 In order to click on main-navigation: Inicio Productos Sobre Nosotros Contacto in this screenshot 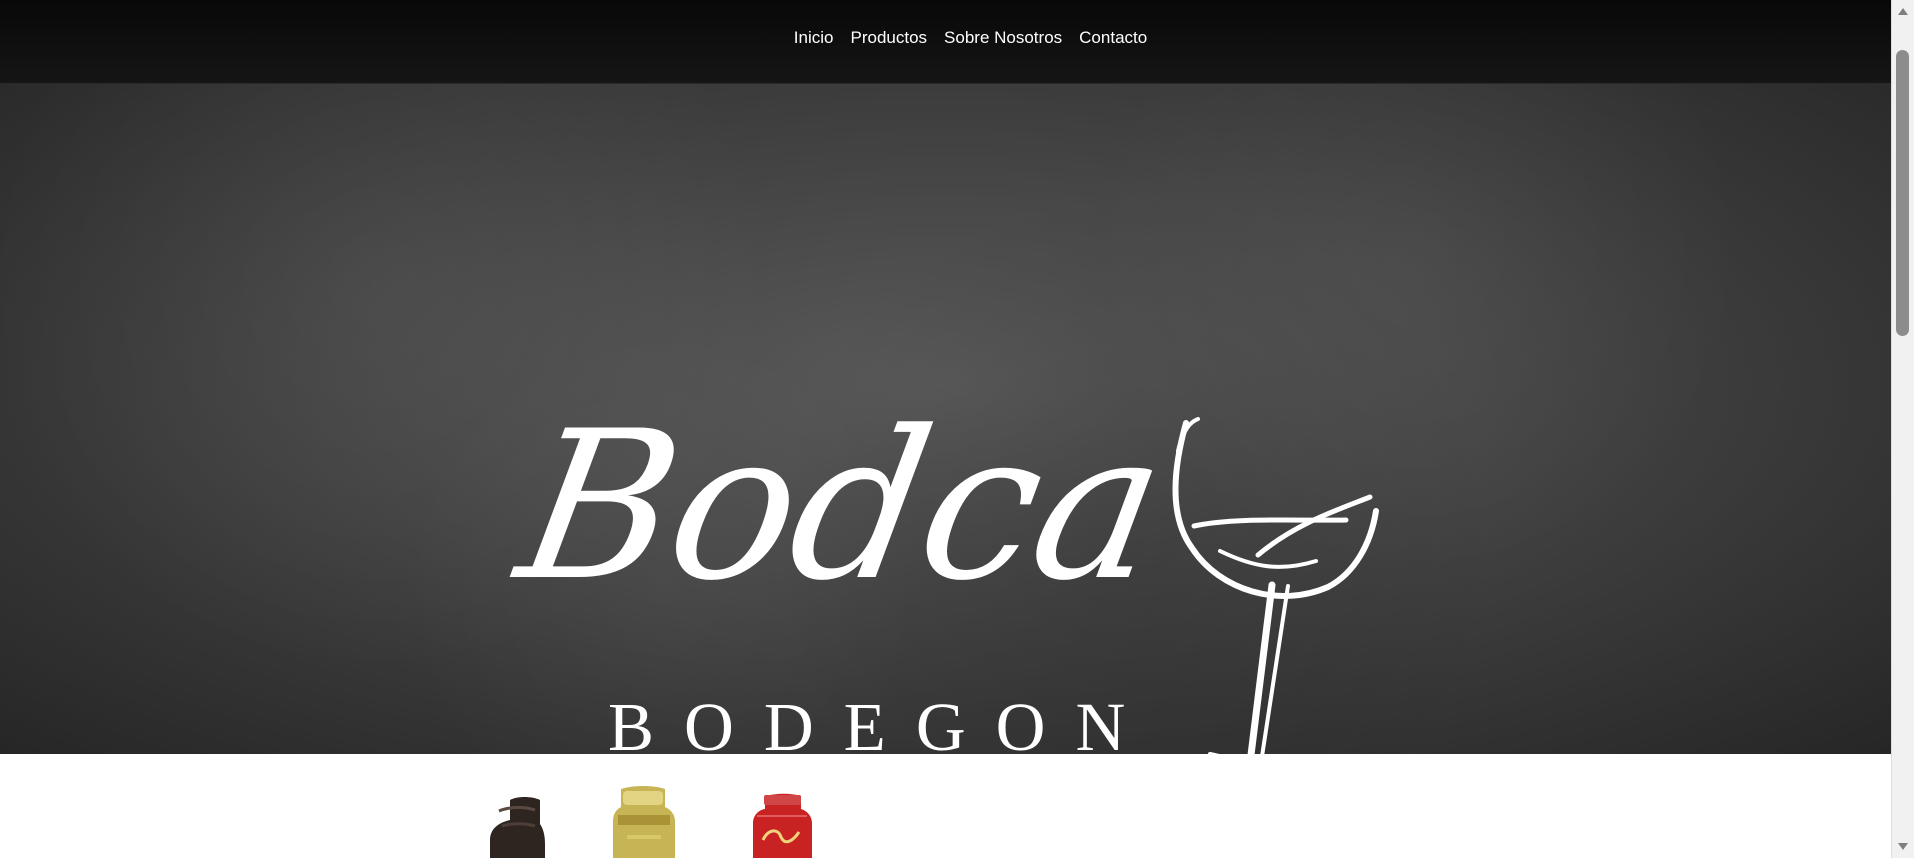, I will do `click(945, 38)`.